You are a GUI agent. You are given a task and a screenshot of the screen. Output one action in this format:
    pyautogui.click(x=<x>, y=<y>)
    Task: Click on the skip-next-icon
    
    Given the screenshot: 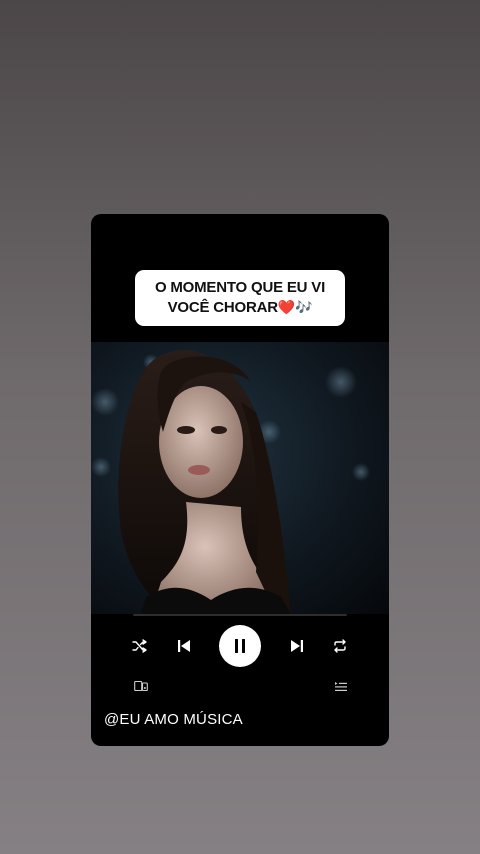 What is the action you would take?
    pyautogui.click(x=297, y=646)
    